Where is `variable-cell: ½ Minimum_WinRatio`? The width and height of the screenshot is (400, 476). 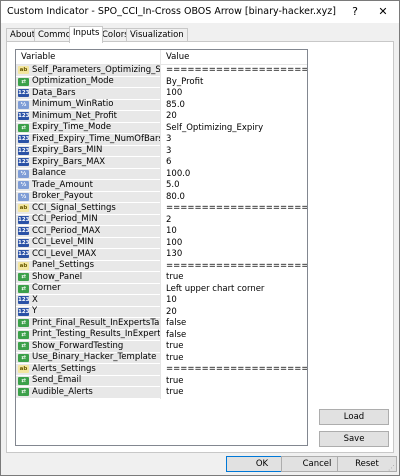 variable-cell: ½ Minimum_WinRatio is located at coordinates (88, 105).